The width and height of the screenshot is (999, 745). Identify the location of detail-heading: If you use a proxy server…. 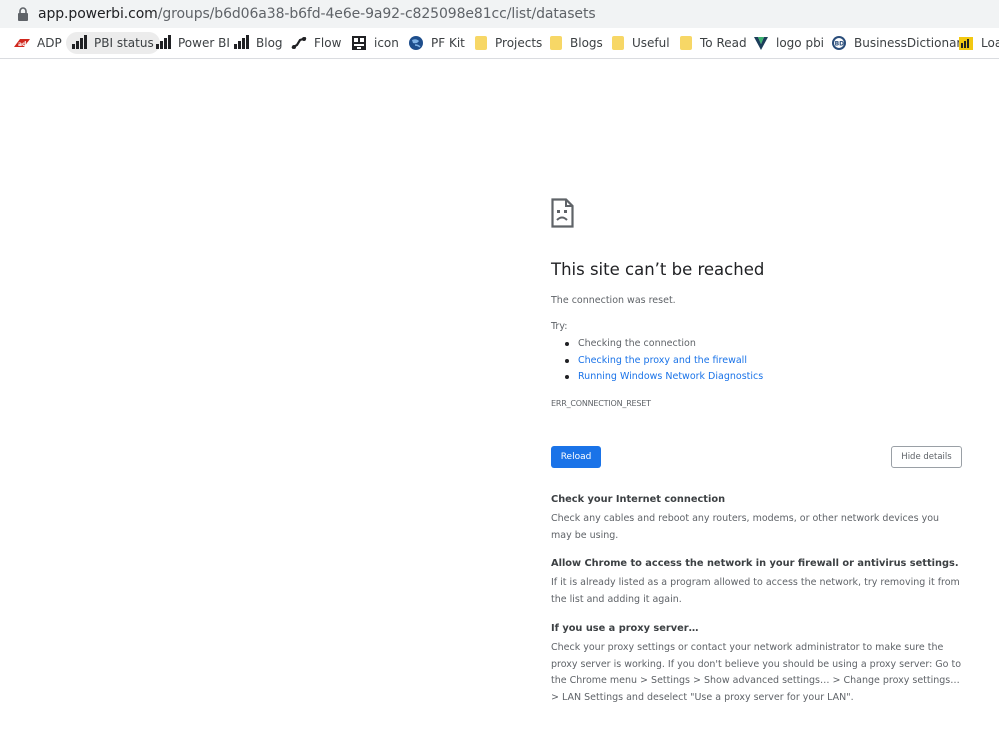
(625, 628).